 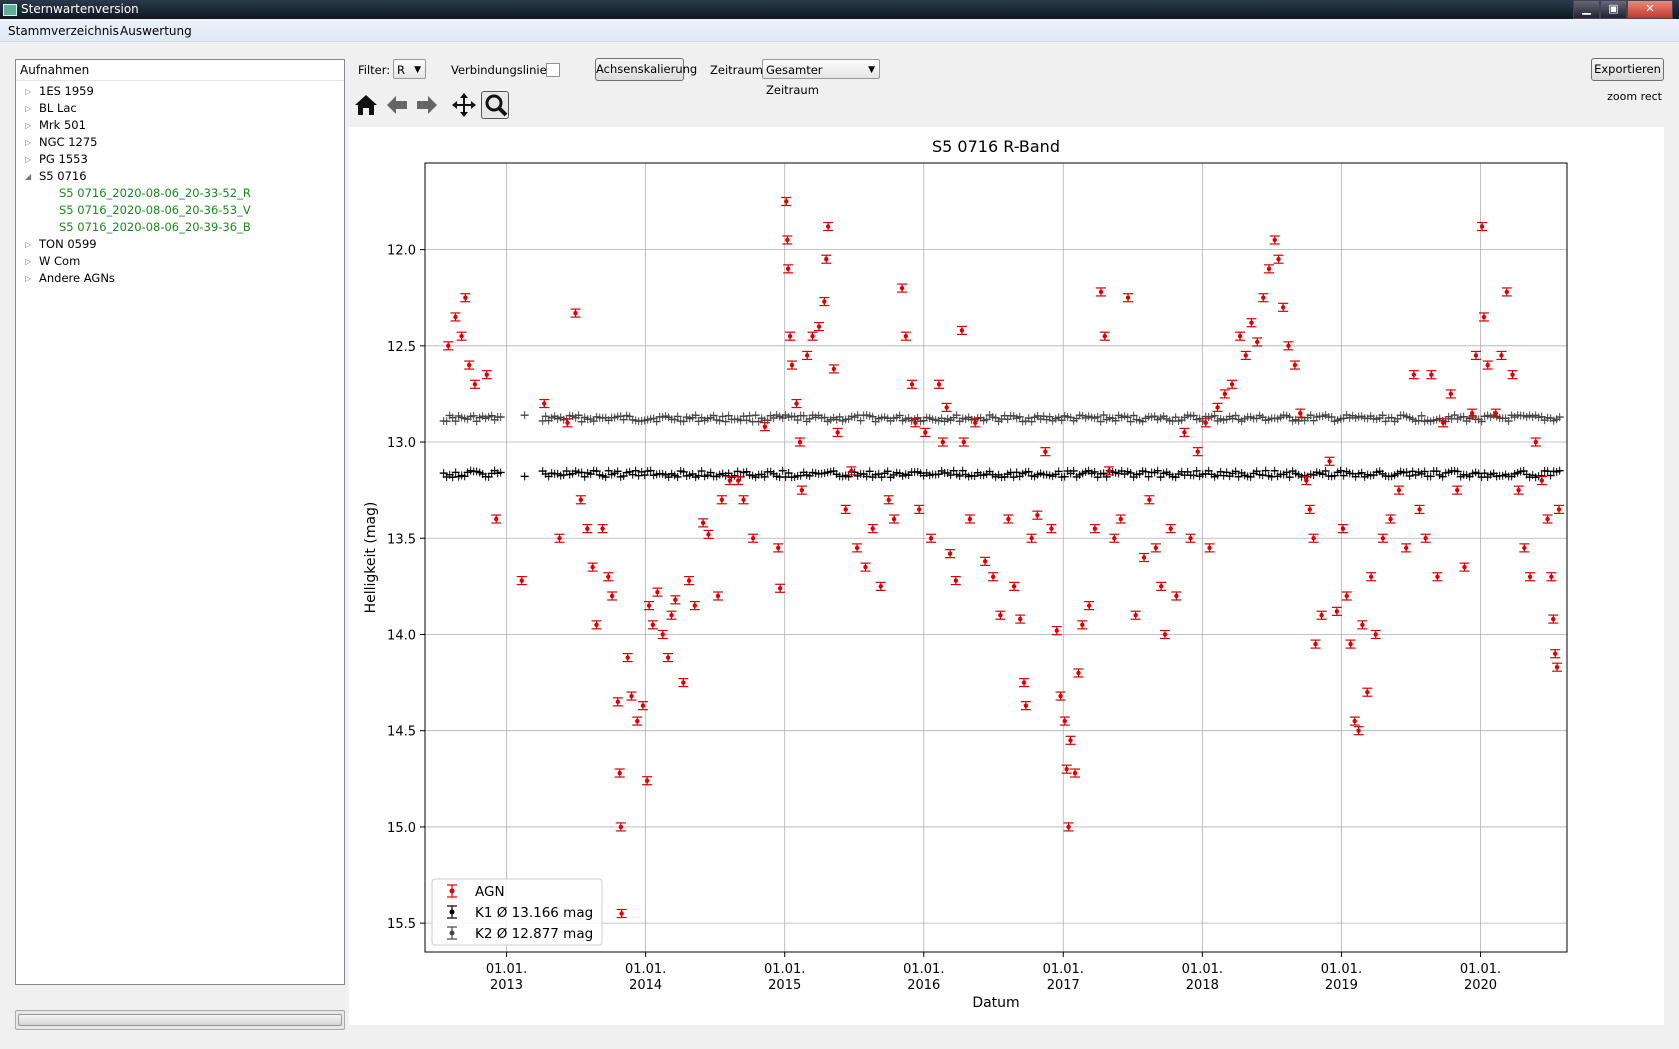 What do you see at coordinates (495, 105) in the screenshot?
I see `zoom-icon` at bounding box center [495, 105].